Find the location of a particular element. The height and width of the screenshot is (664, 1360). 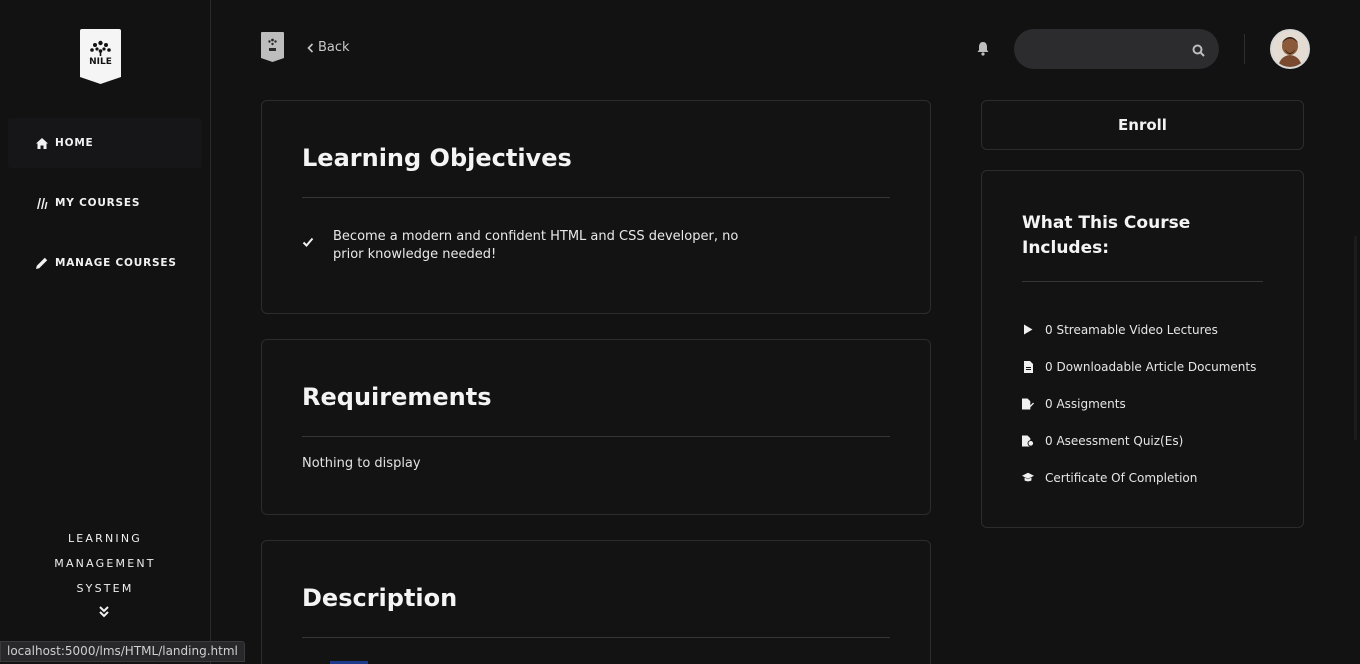

requirements-card: Requirements Nothing to display is located at coordinates (596, 427).